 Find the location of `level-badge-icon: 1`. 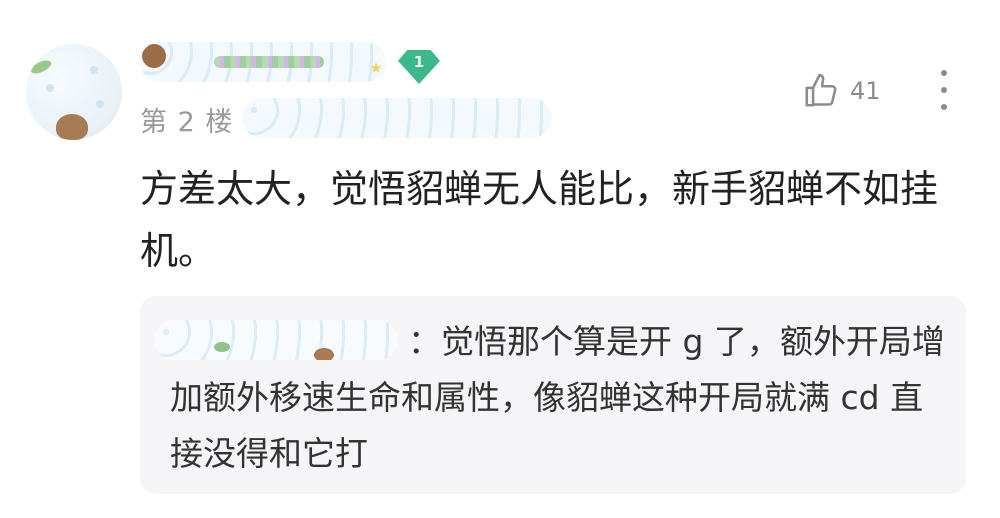

level-badge-icon: 1 is located at coordinates (419, 67).